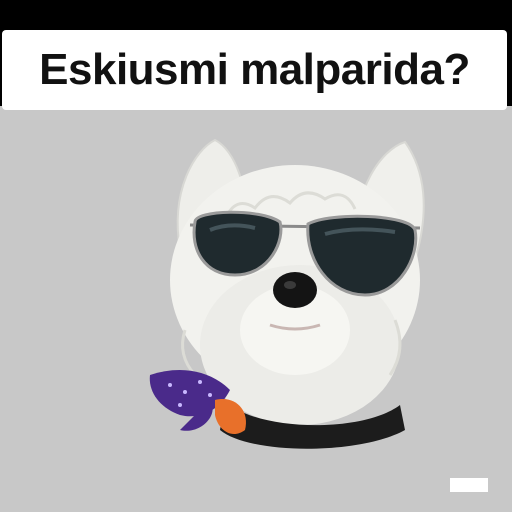 Image resolution: width=512 pixels, height=512 pixels. I want to click on corner-mark, so click(469, 485).